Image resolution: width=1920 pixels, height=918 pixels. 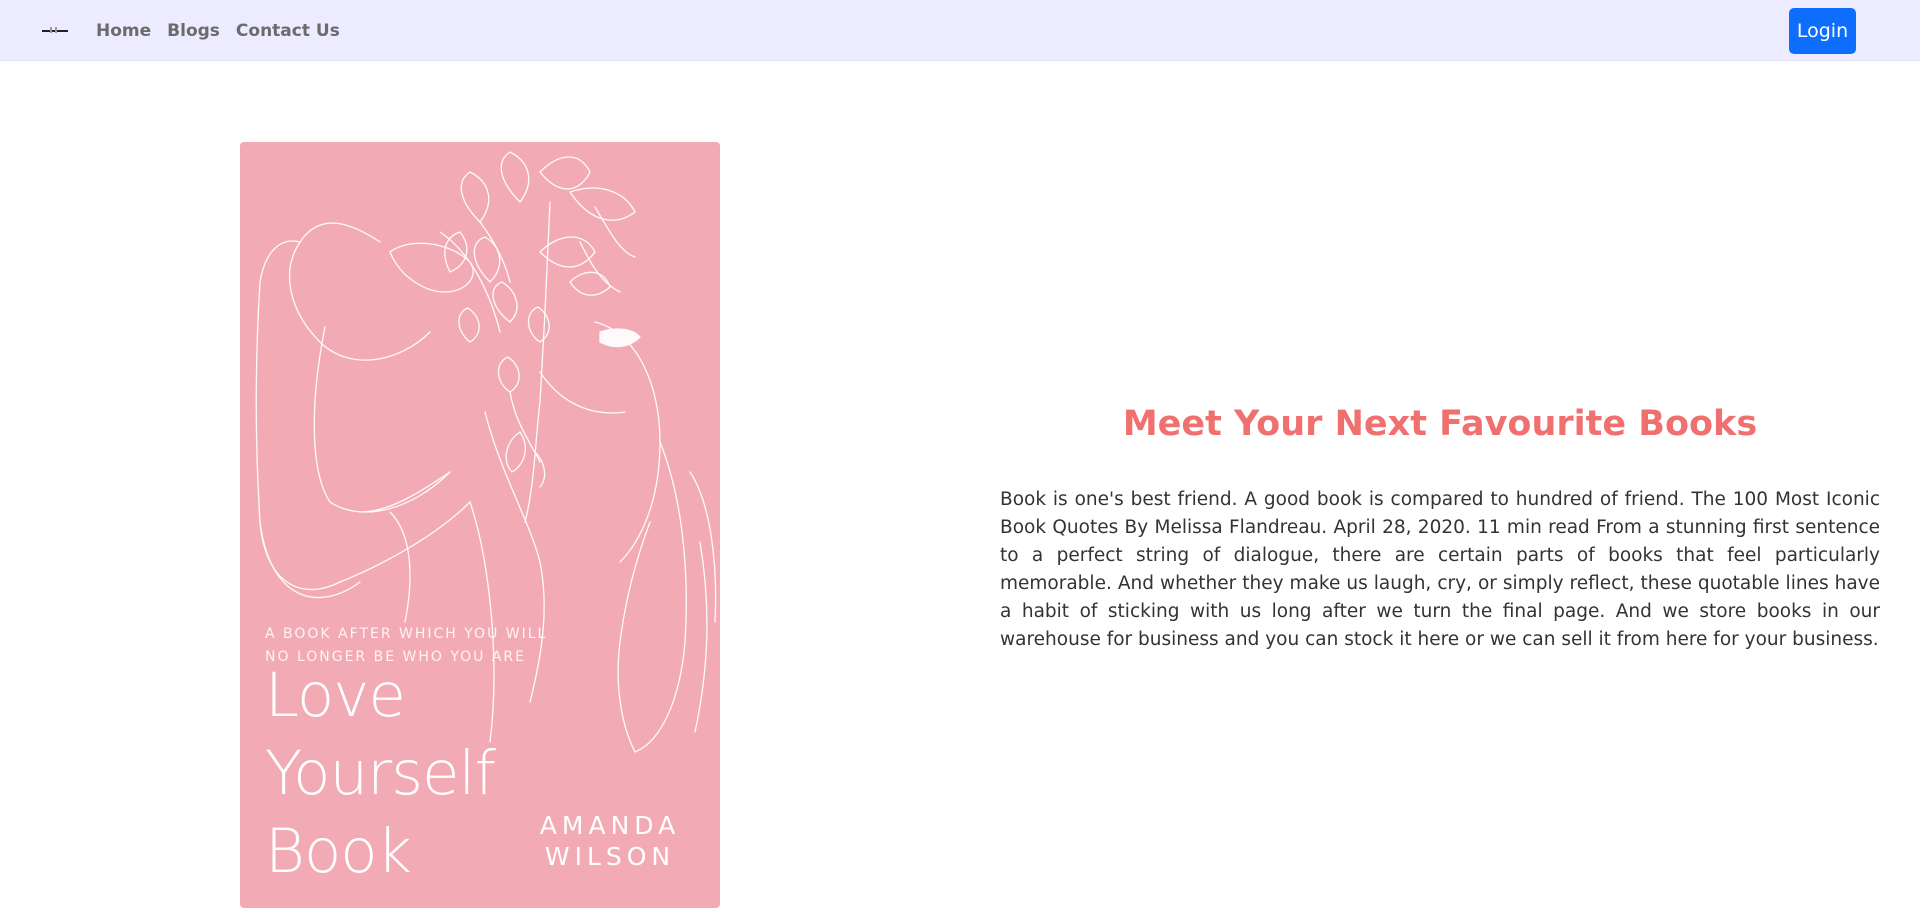 What do you see at coordinates (1822, 31) in the screenshot?
I see `login-button: Login` at bounding box center [1822, 31].